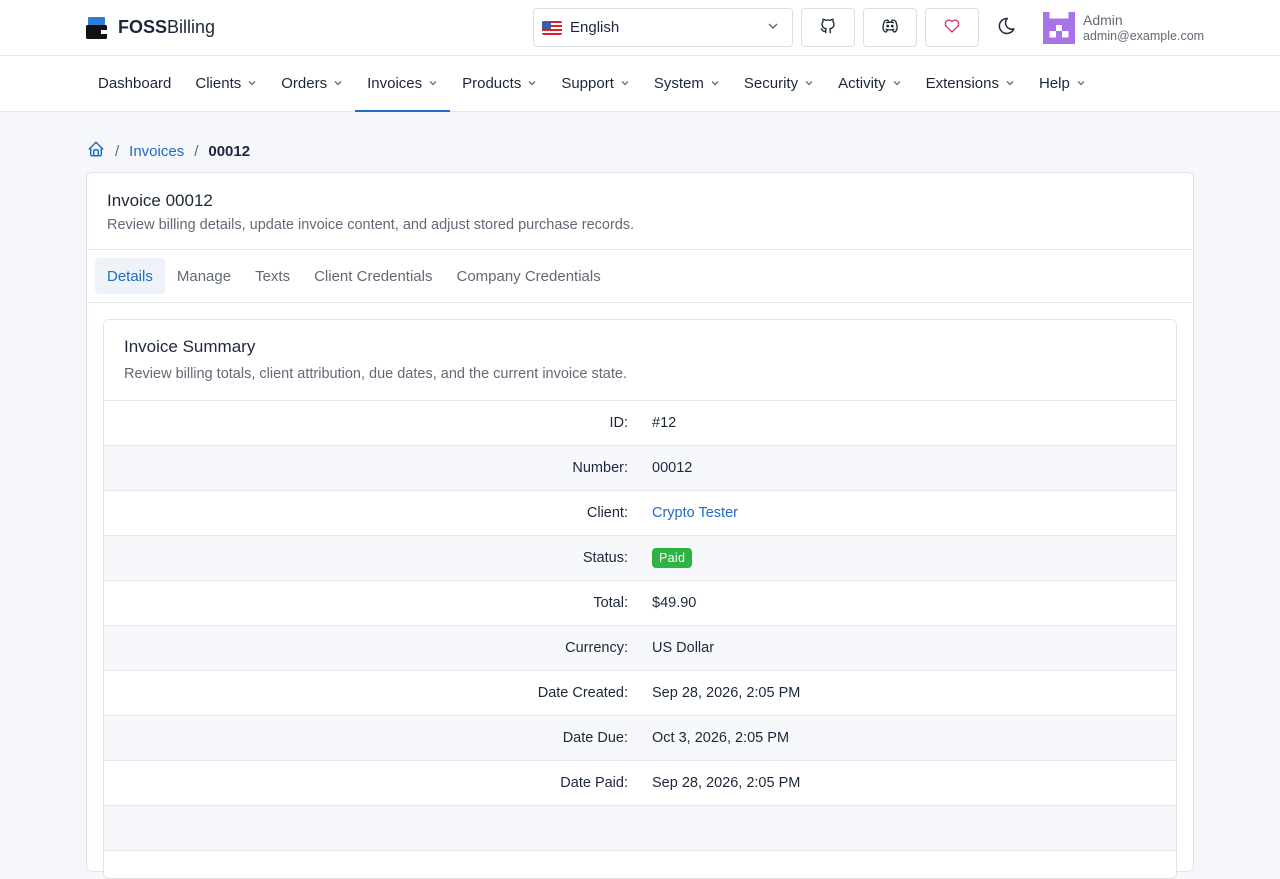 The width and height of the screenshot is (1280, 879). I want to click on github-icon, so click(828, 27).